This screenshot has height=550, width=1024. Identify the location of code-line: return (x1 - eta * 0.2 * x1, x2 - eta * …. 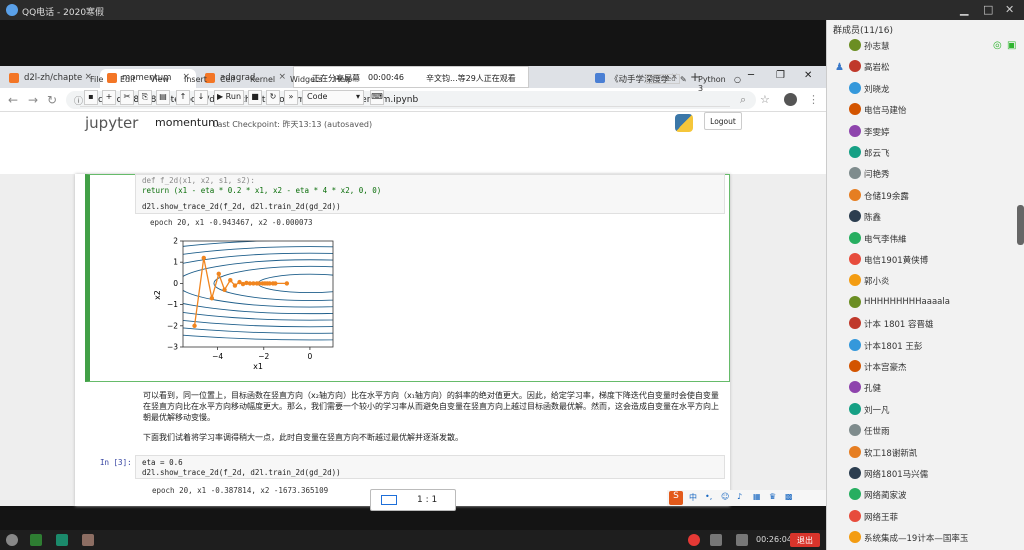
(262, 190).